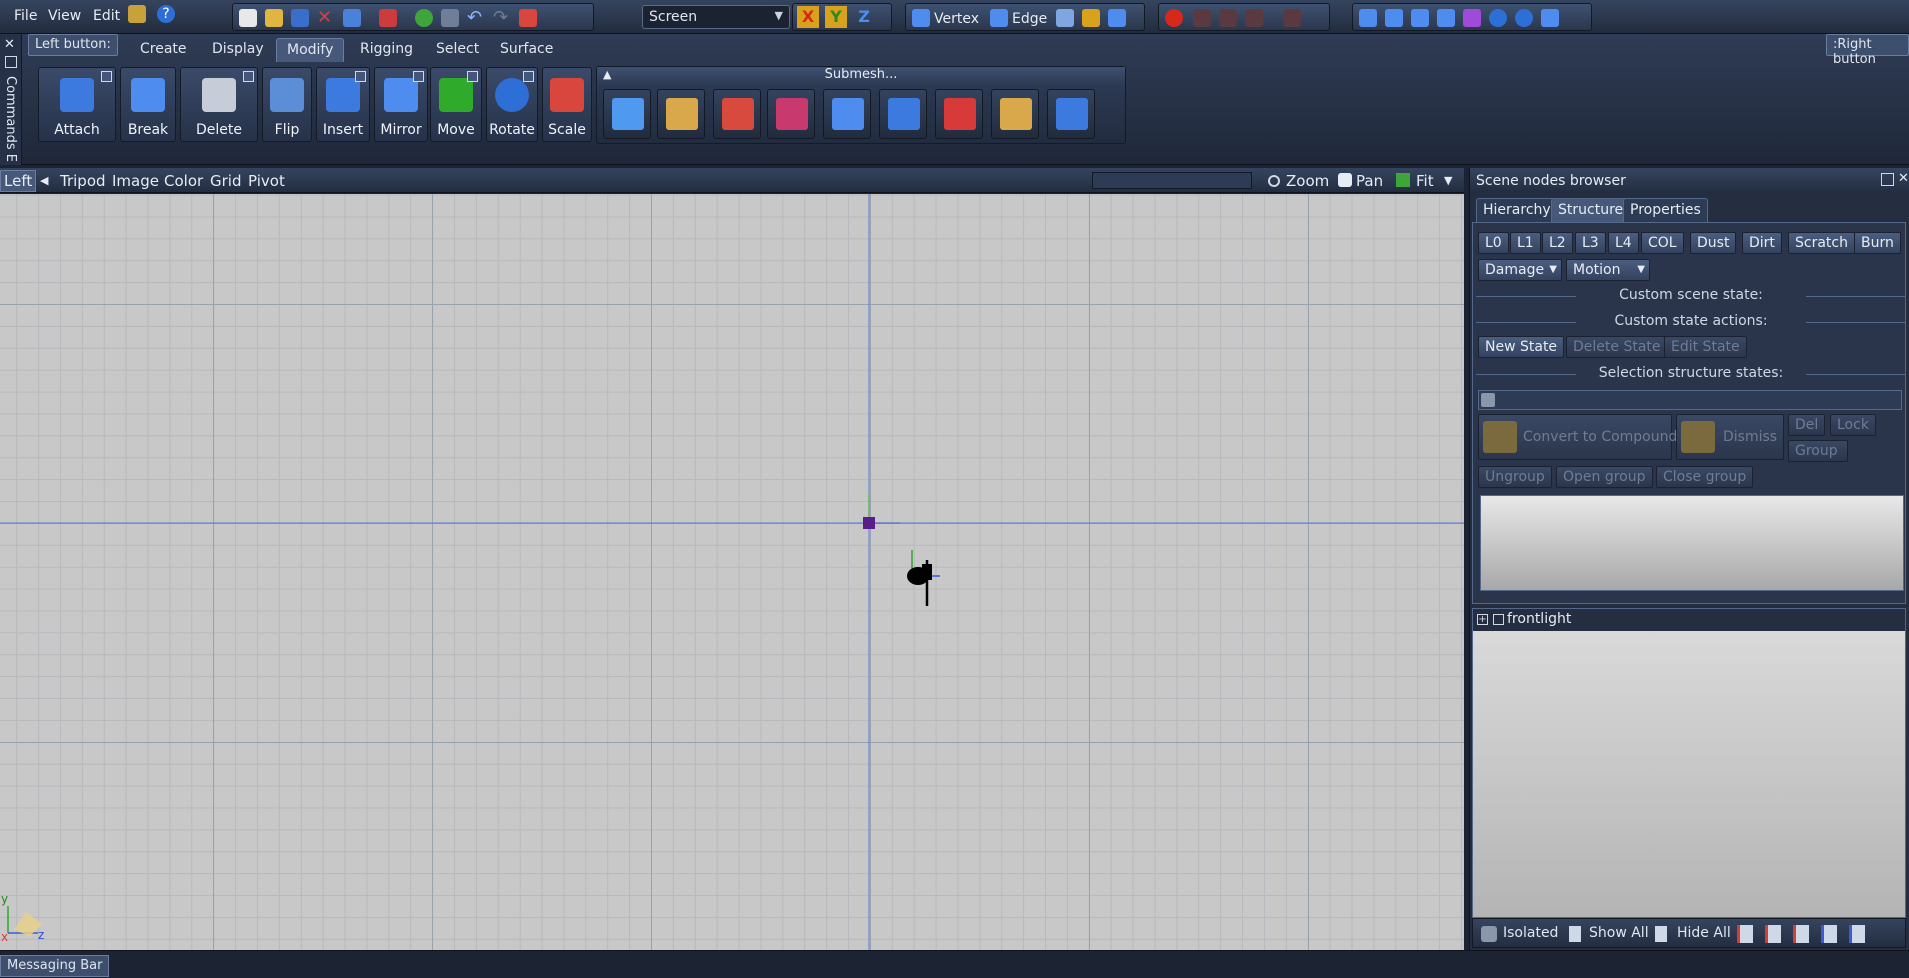 The height and width of the screenshot is (978, 1909). What do you see at coordinates (1228, 18) in the screenshot?
I see `snap-vertex-icon` at bounding box center [1228, 18].